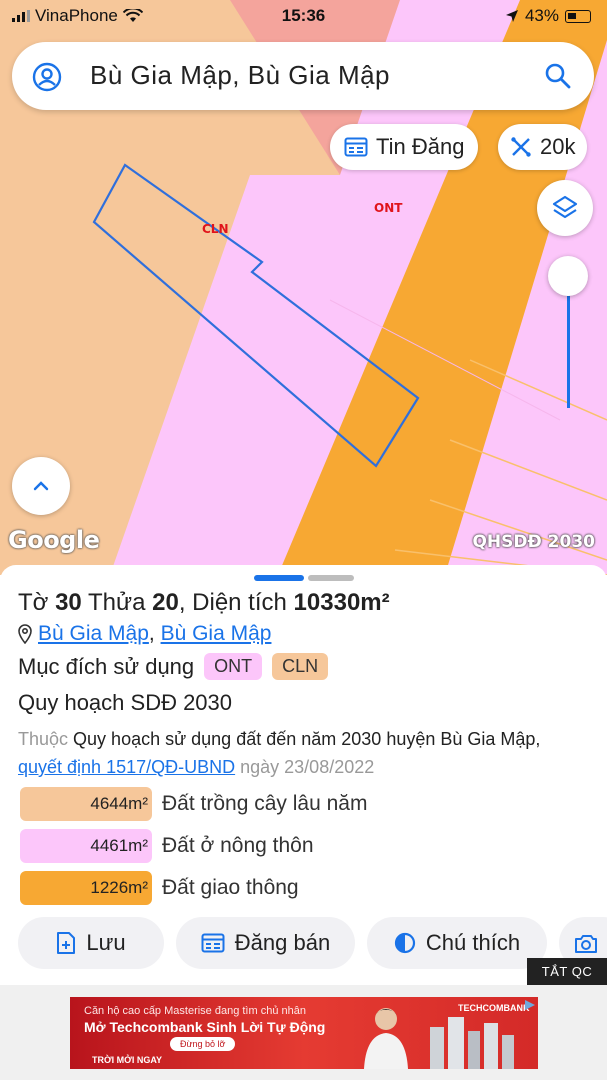  What do you see at coordinates (66, 943) in the screenshot?
I see `add-file-icon` at bounding box center [66, 943].